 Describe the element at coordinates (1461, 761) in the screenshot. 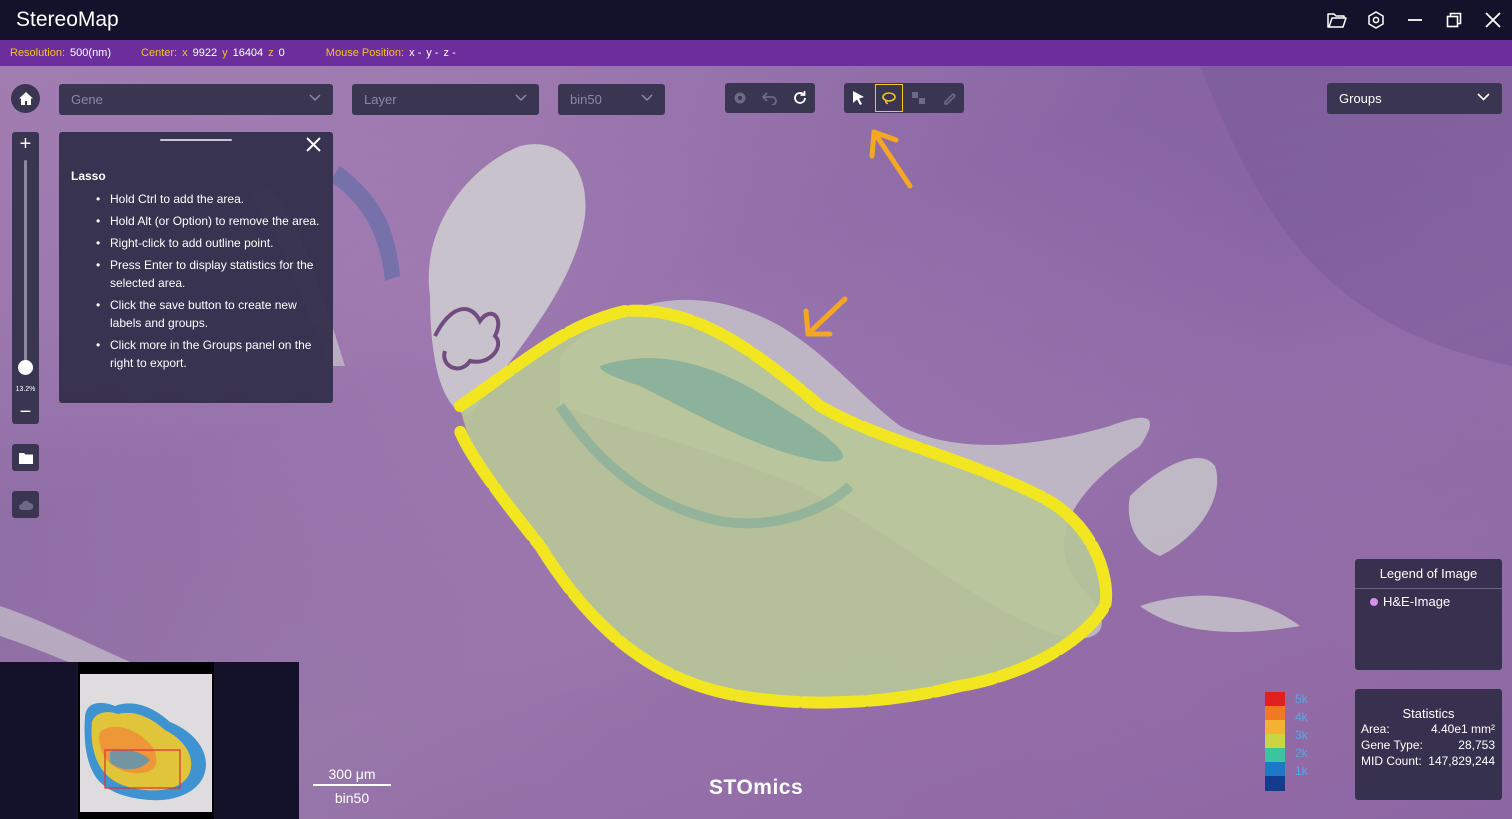

I see `stat-mid-count-value: 147,829,244` at that location.